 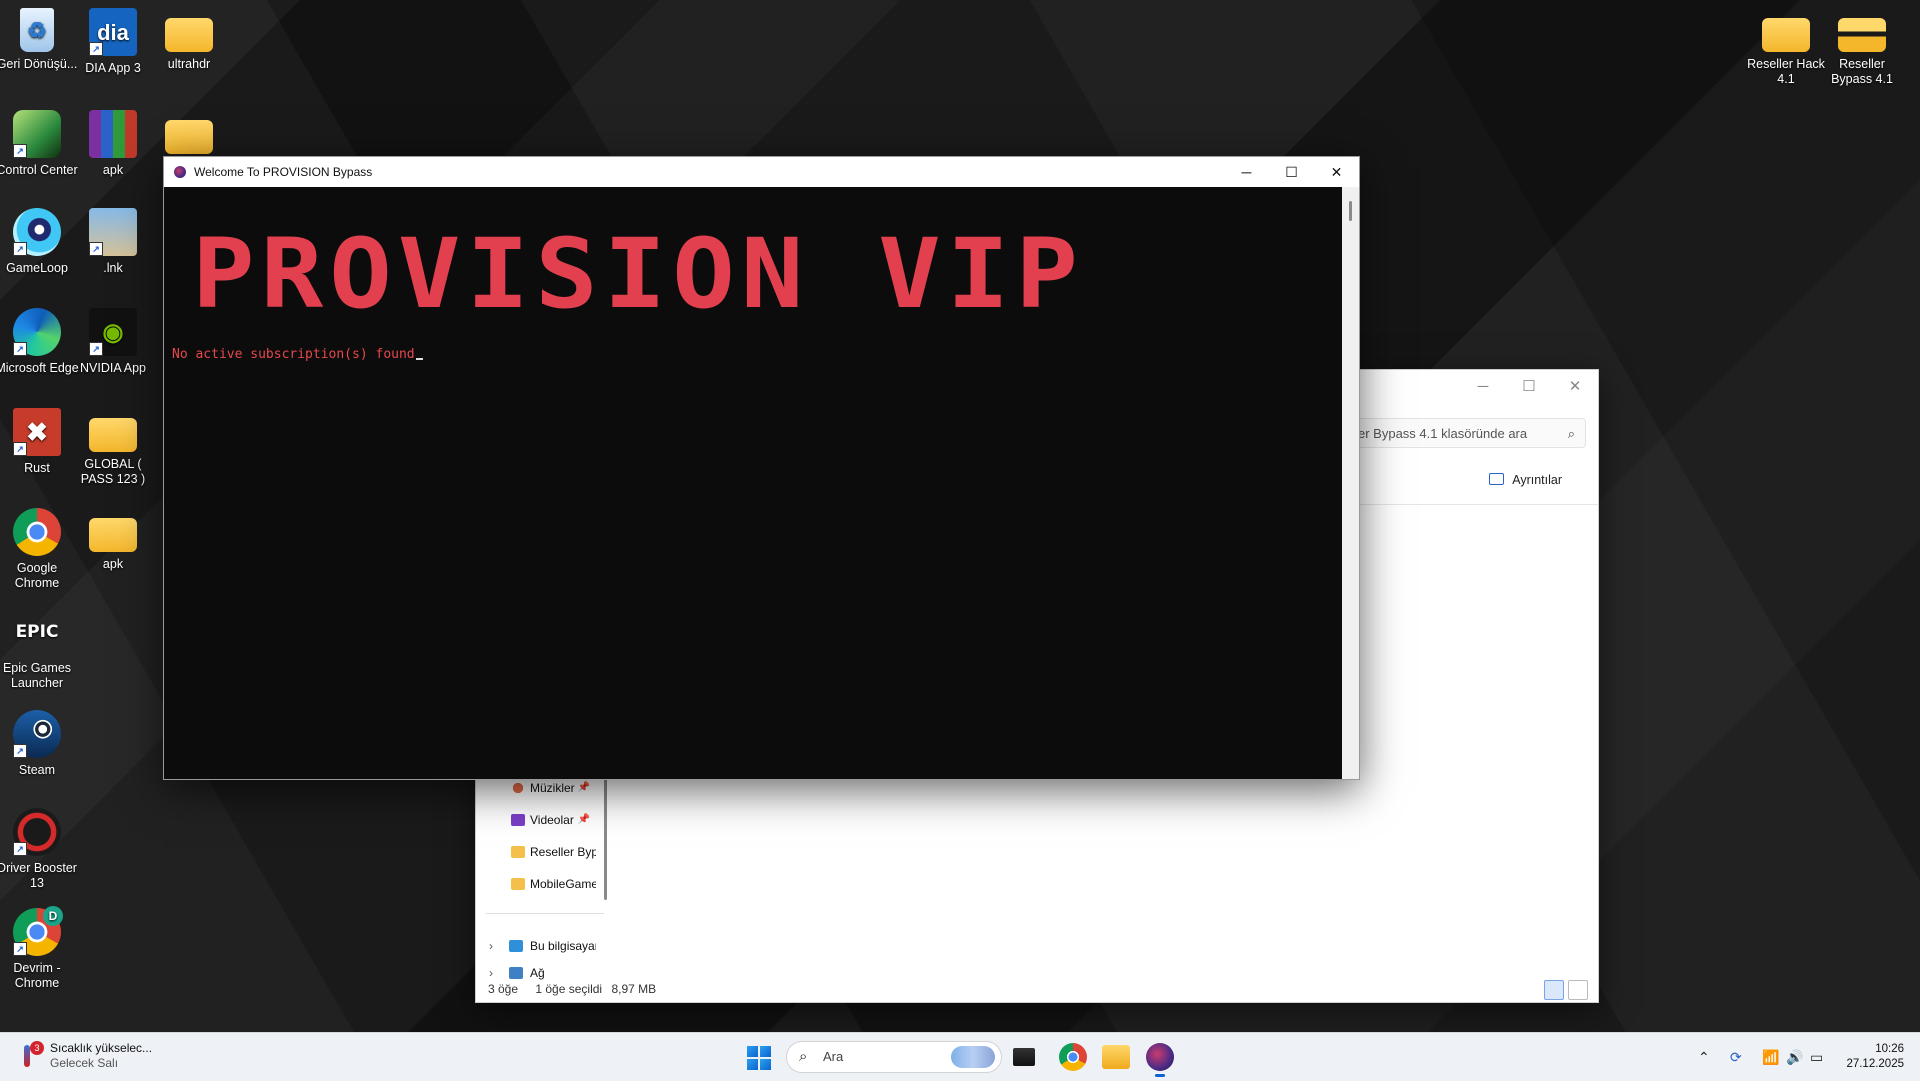 What do you see at coordinates (537, 973) in the screenshot?
I see `nav-item-label: Ağ` at bounding box center [537, 973].